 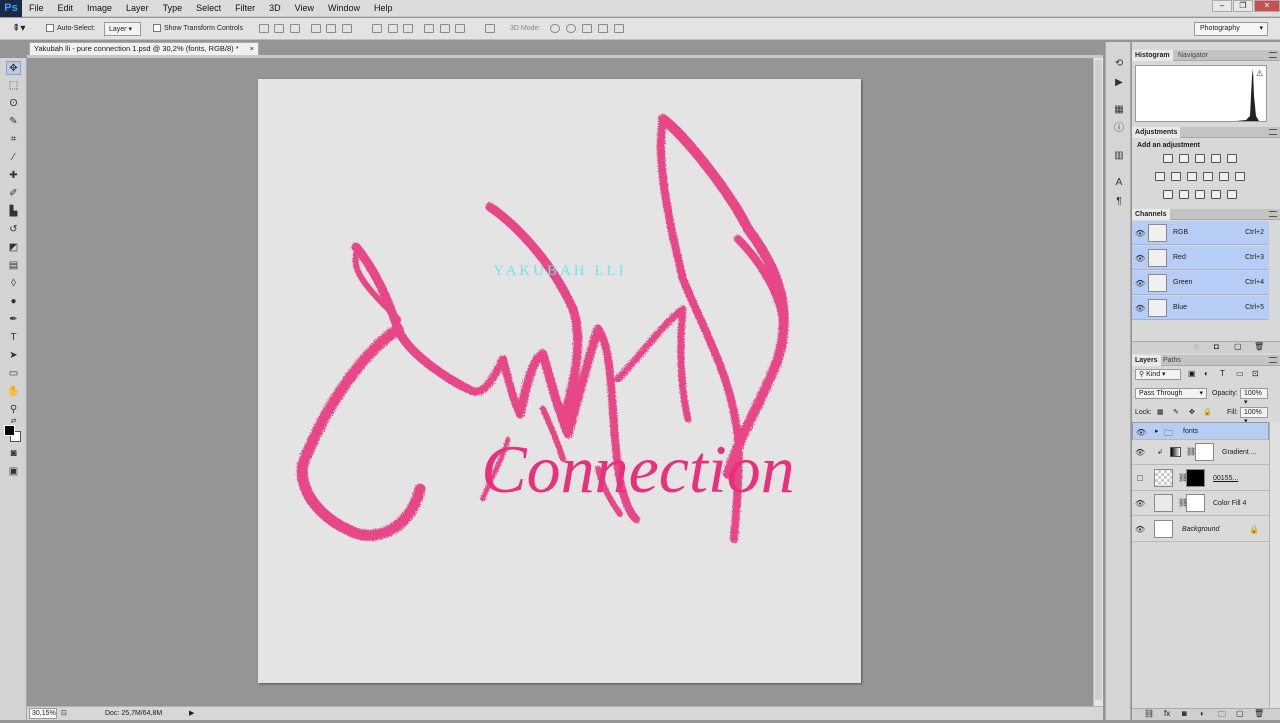 I want to click on align-hcenter-icon, so click(x=331, y=28).